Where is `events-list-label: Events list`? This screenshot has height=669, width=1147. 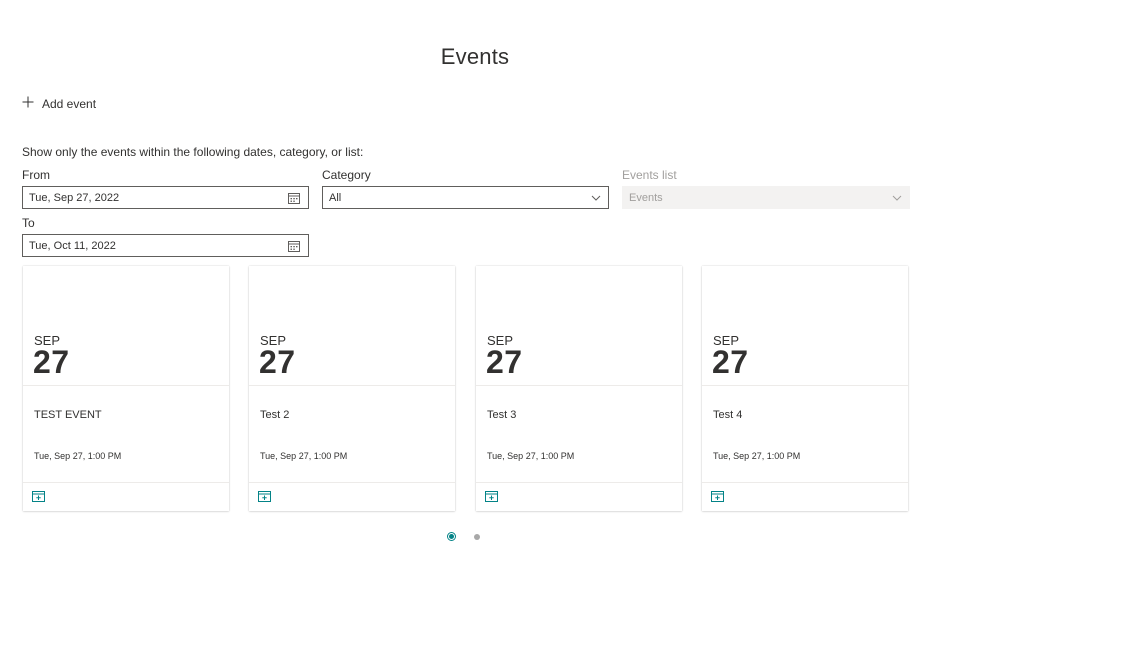 events-list-label: Events list is located at coordinates (649, 175).